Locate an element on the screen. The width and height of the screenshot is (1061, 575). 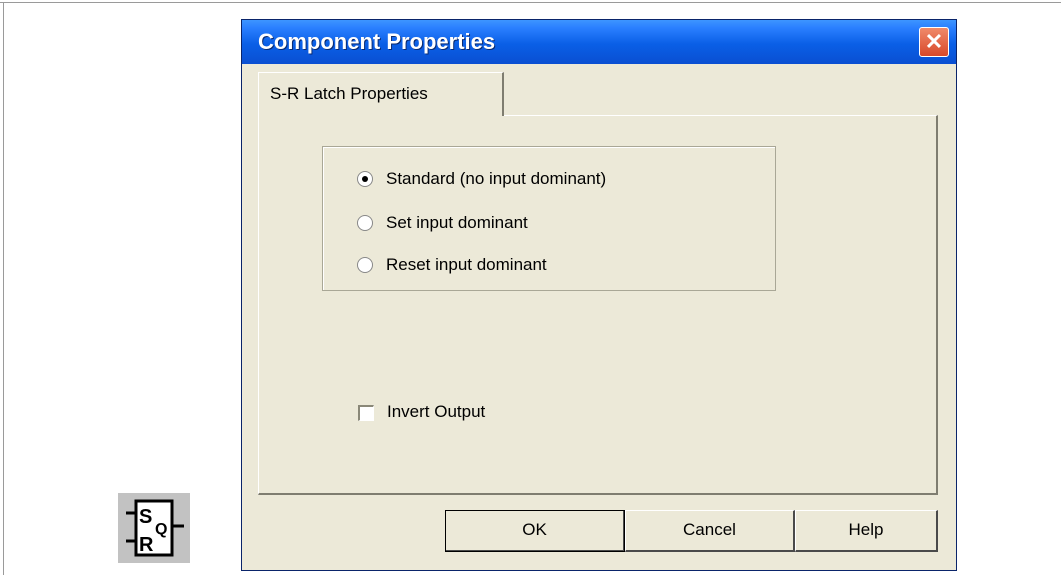
close-icon: ✕ is located at coordinates (934, 41).